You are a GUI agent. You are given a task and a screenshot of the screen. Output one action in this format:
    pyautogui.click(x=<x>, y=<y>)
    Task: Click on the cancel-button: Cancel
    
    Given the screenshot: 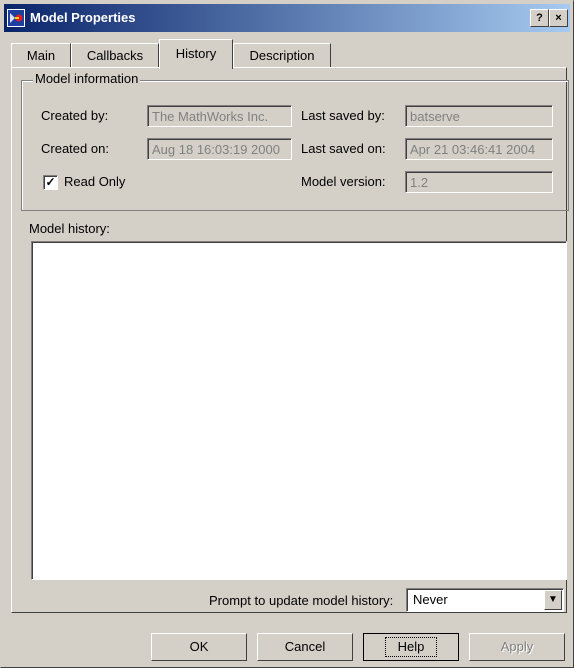 What is the action you would take?
    pyautogui.click(x=305, y=647)
    